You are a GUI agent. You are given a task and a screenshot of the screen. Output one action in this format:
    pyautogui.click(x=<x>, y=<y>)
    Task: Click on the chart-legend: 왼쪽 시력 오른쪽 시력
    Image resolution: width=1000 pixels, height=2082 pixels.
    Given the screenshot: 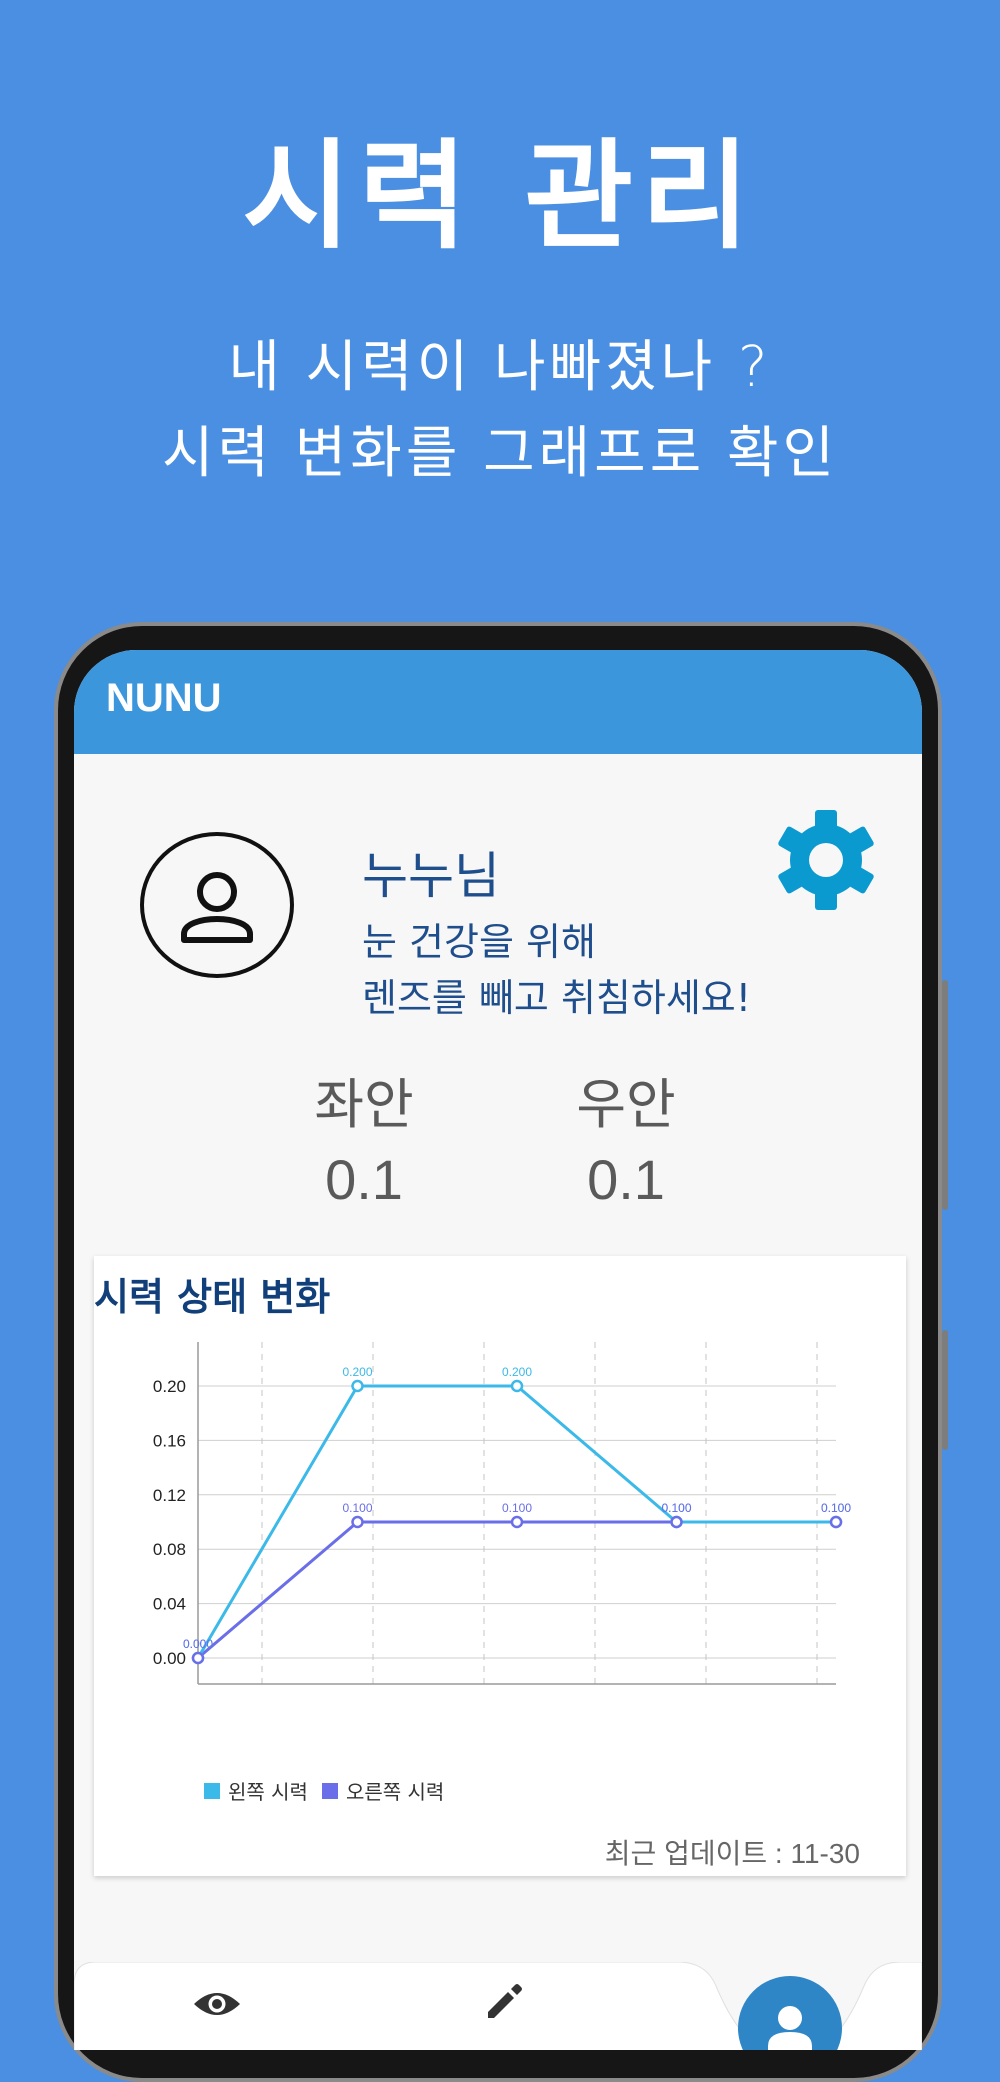 What is the action you would take?
    pyautogui.click(x=324, y=1790)
    